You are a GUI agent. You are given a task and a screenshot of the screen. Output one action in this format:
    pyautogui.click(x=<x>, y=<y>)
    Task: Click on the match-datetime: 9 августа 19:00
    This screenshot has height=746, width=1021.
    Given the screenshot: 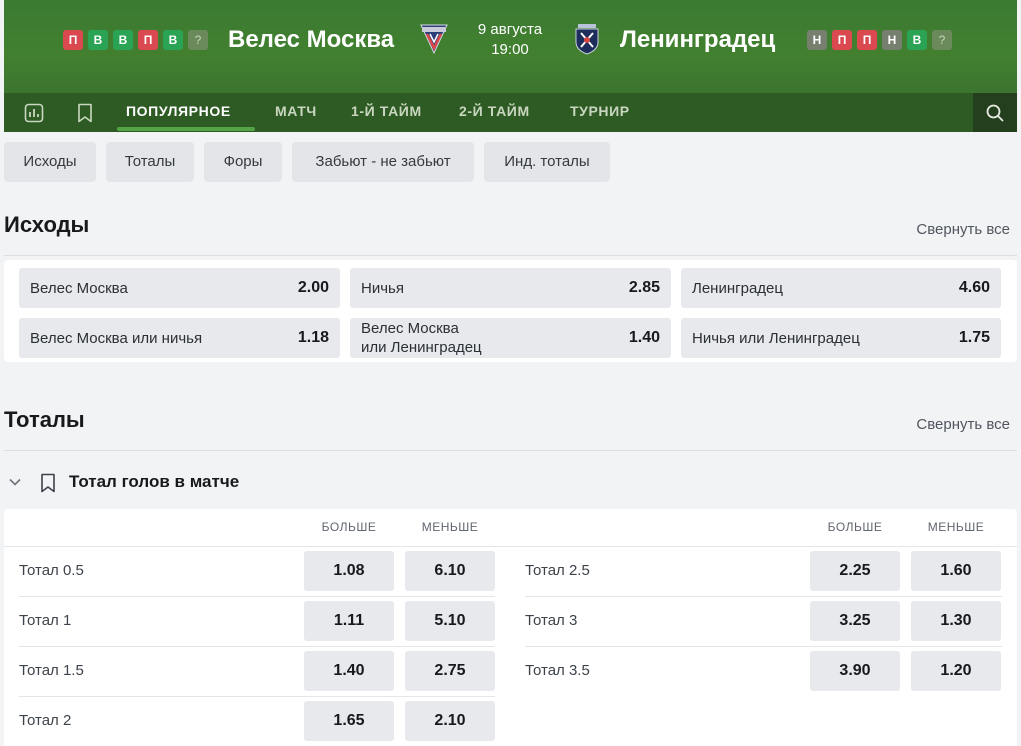 What is the action you would take?
    pyautogui.click(x=510, y=40)
    